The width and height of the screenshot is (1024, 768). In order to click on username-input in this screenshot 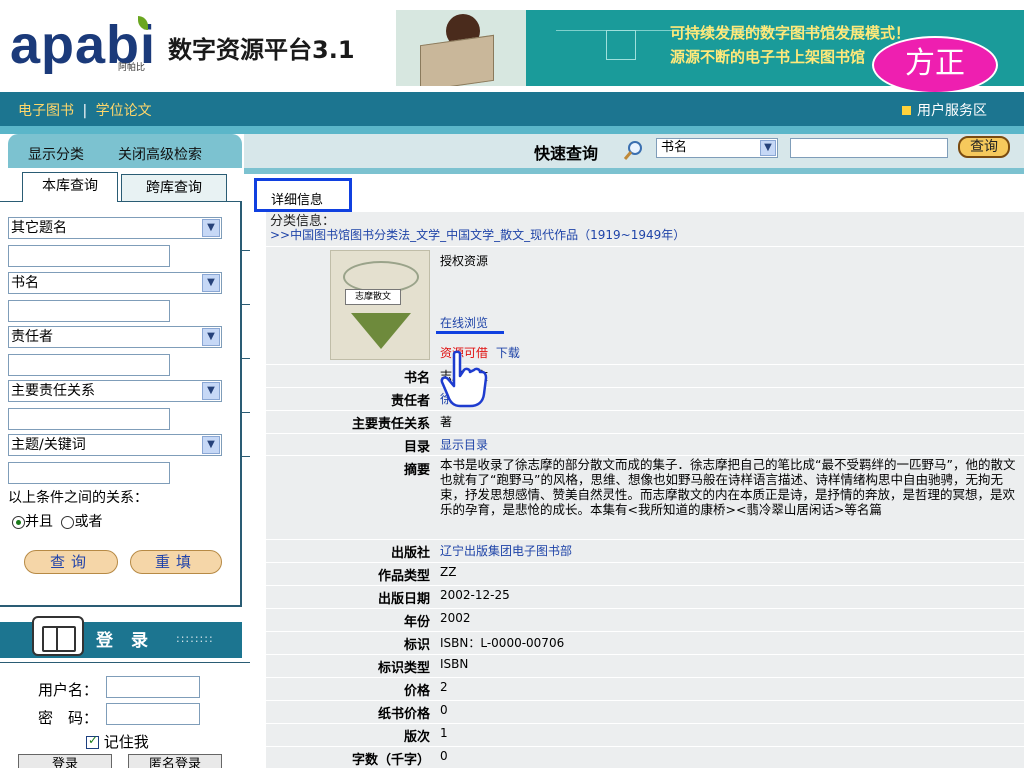, I will do `click(153, 687)`.